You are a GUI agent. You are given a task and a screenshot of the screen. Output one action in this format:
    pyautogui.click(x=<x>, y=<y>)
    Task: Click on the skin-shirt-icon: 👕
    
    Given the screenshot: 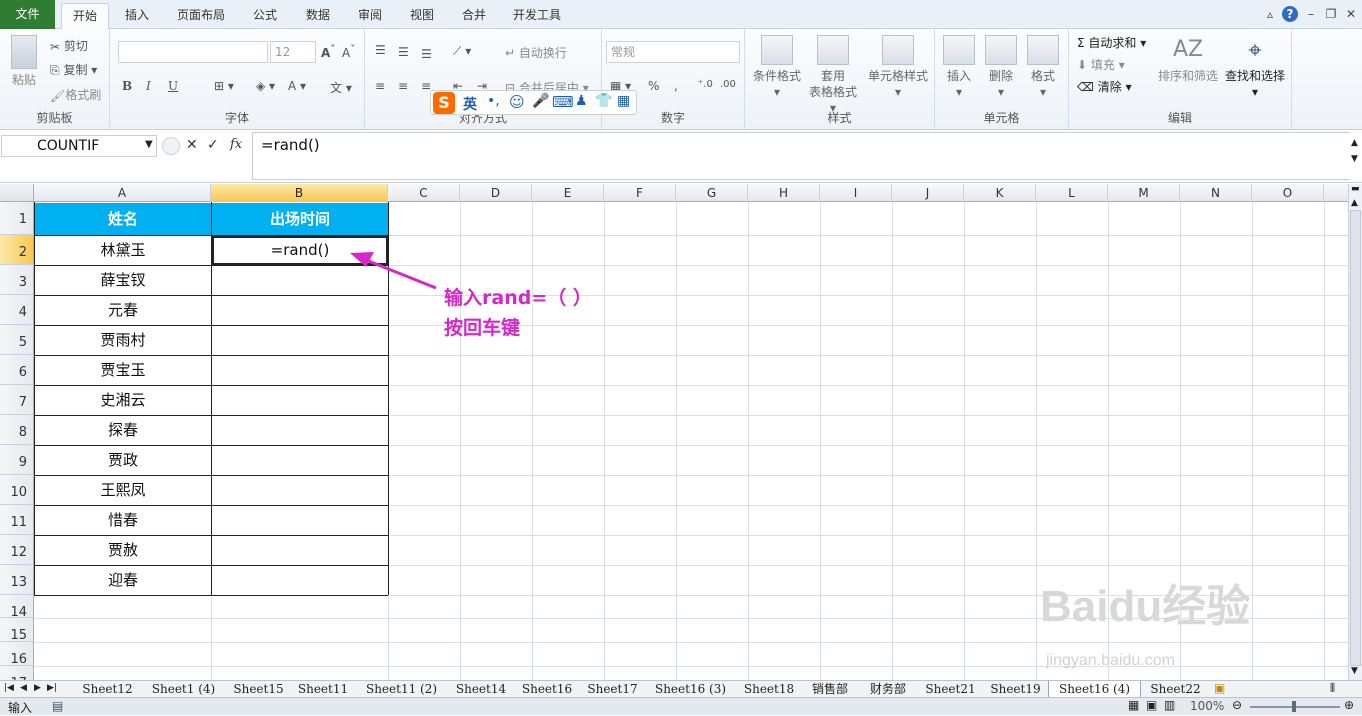 What is the action you would take?
    pyautogui.click(x=603, y=101)
    